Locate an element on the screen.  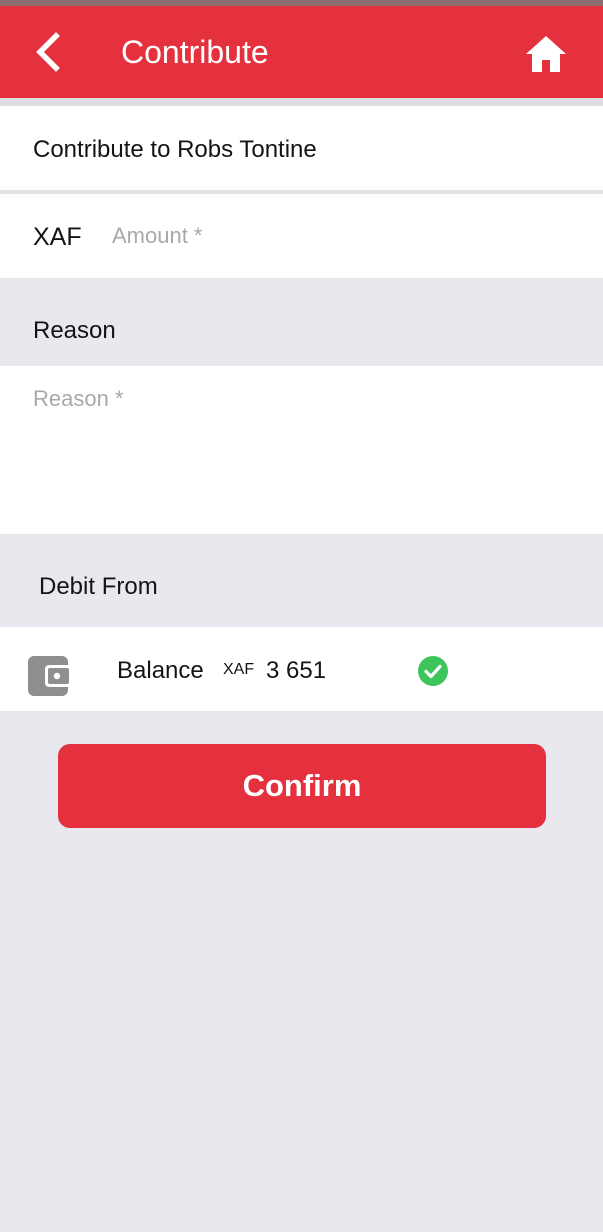
debit-source-balance: Balance XAF 3 651 is located at coordinates (301, 669).